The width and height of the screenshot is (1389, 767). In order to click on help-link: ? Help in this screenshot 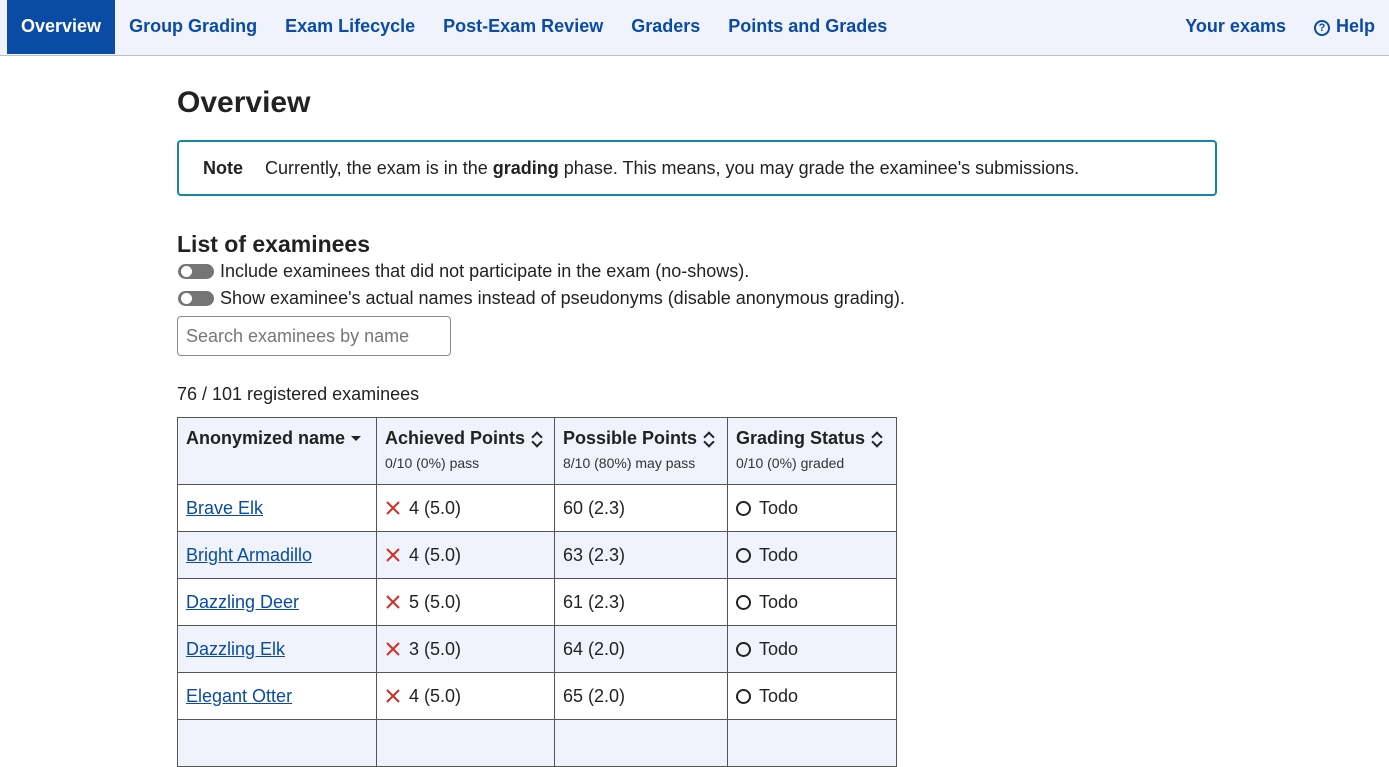, I will do `click(1344, 27)`.